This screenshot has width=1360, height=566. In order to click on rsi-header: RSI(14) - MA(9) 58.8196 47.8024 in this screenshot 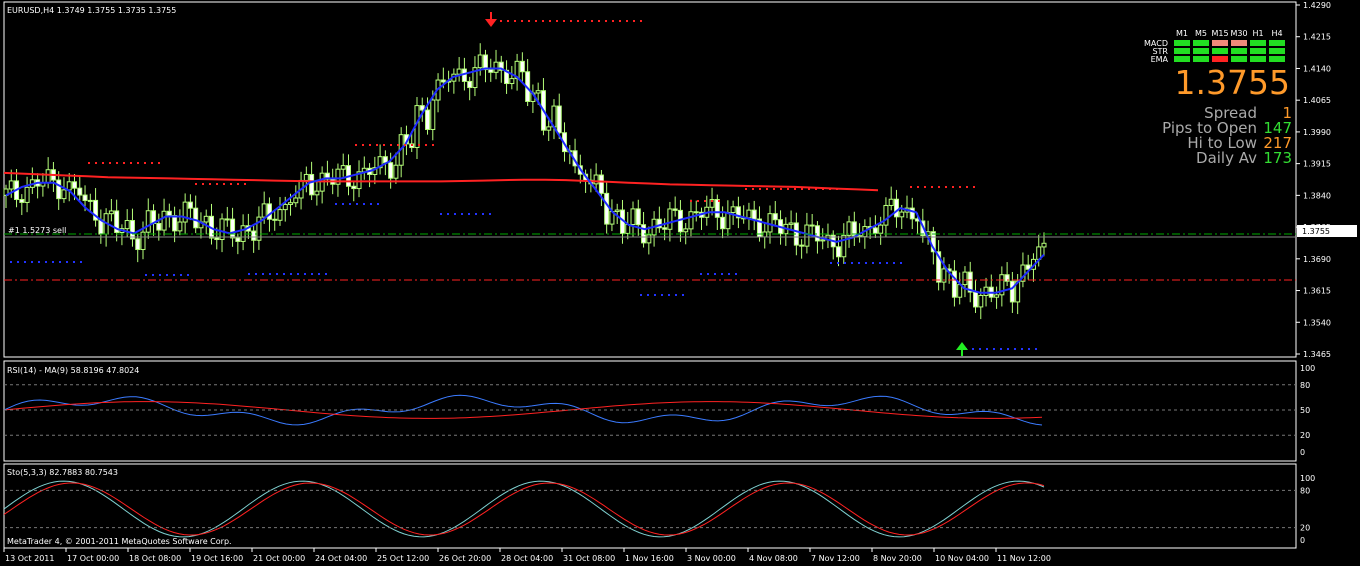, I will do `click(73, 370)`.